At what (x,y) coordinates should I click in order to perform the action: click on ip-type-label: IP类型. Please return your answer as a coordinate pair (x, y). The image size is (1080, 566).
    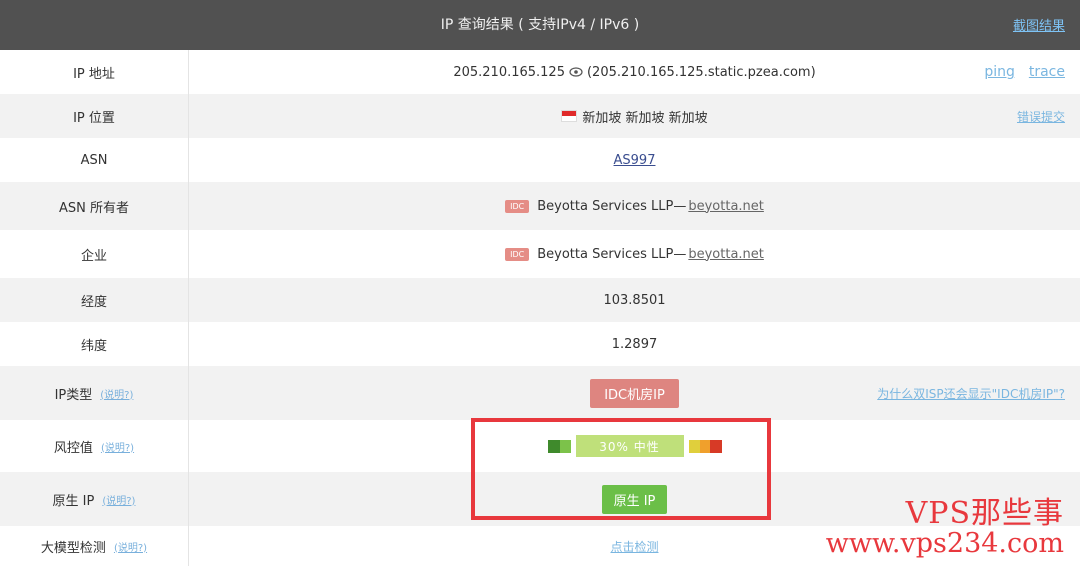
    Looking at the image, I should click on (73, 395).